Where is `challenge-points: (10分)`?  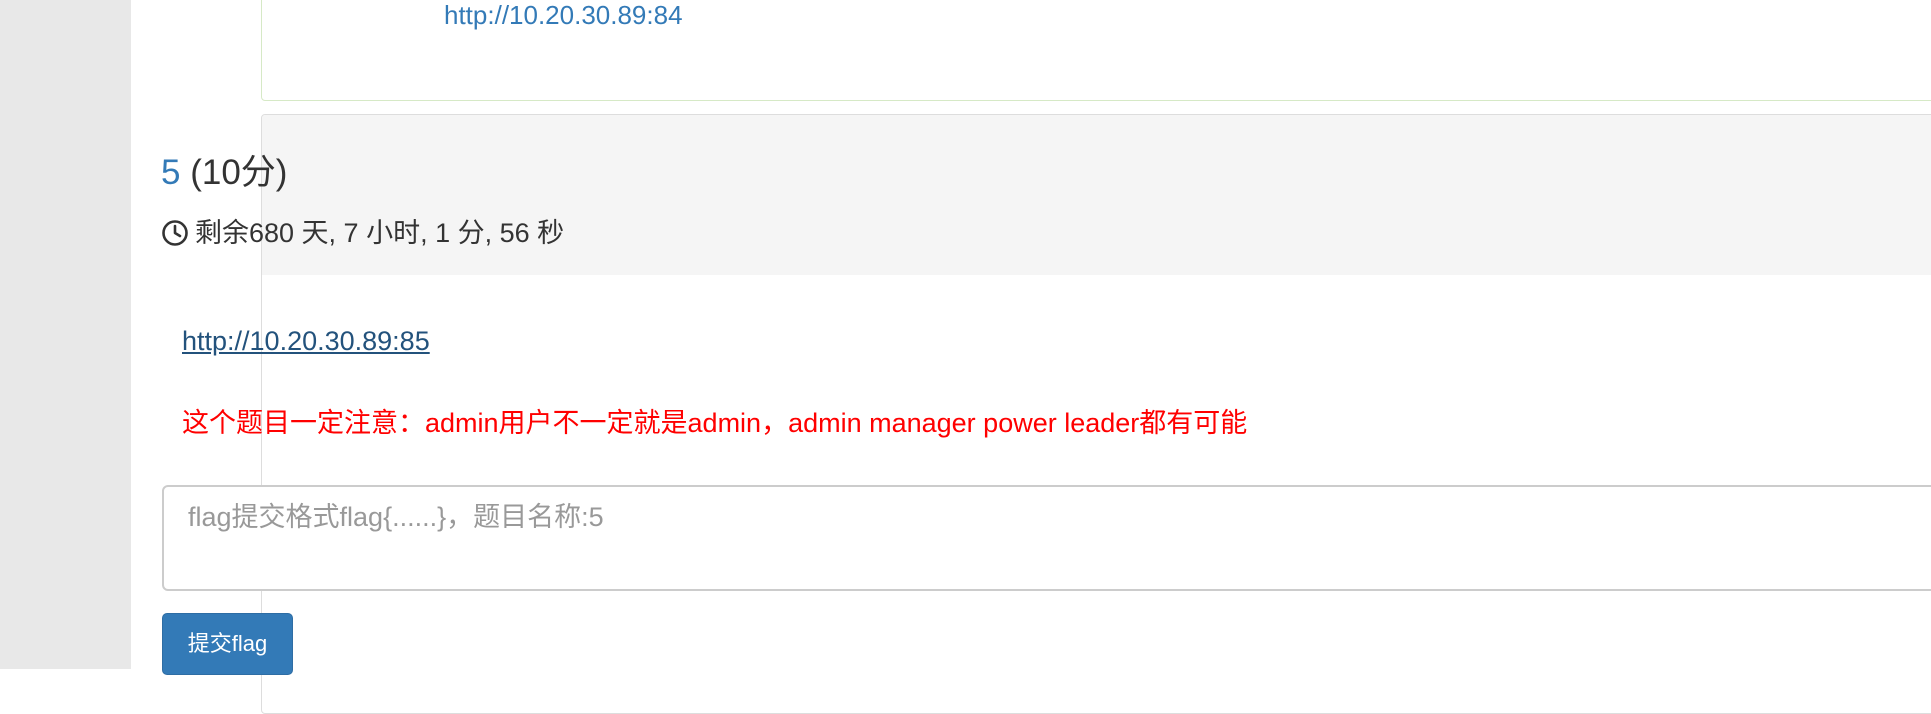 challenge-points: (10分) is located at coordinates (239, 172).